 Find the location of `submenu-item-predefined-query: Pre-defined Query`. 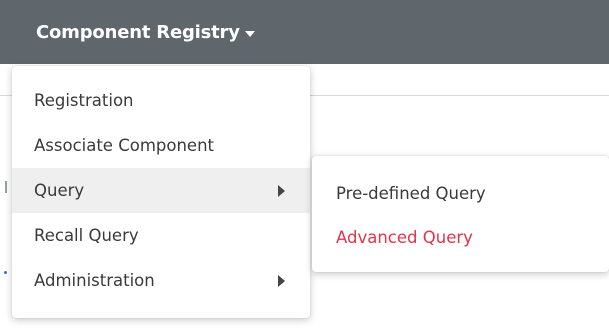

submenu-item-predefined-query: Pre-defined Query is located at coordinates (460, 193).